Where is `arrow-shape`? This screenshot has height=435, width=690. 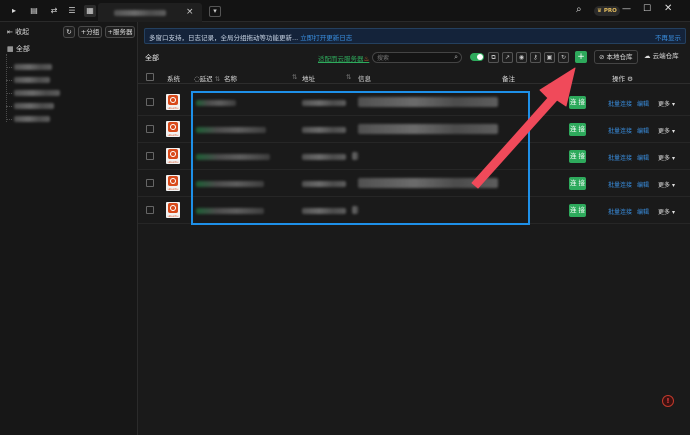 arrow-shape is located at coordinates (523, 128).